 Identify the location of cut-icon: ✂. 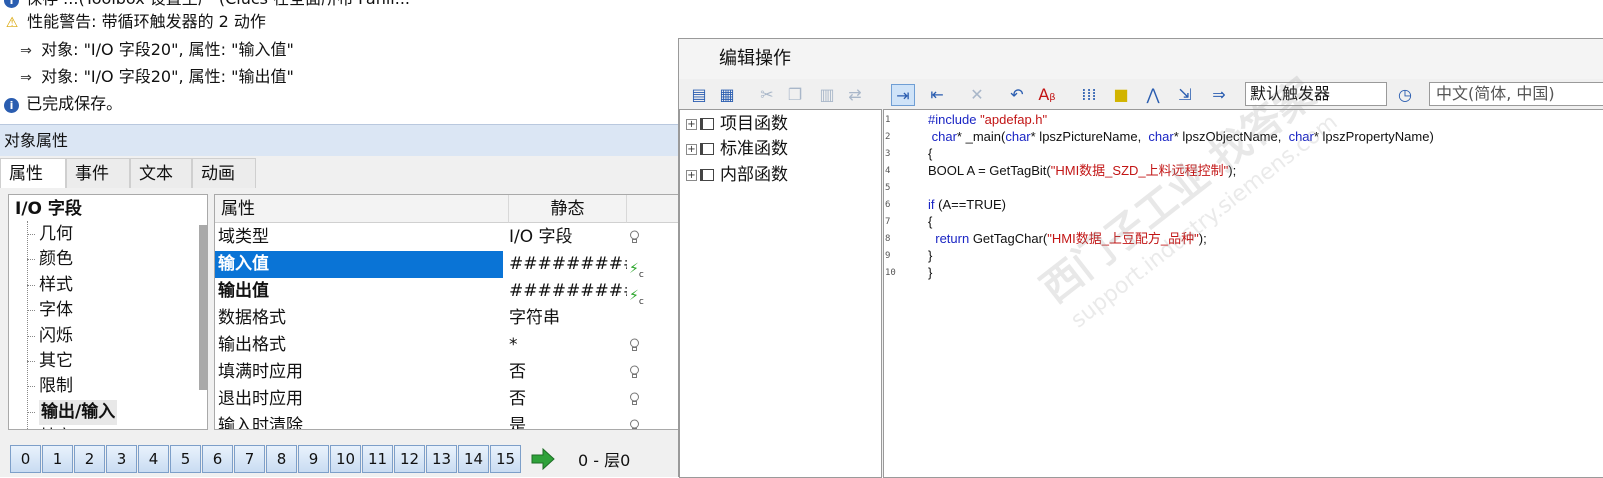
(767, 95).